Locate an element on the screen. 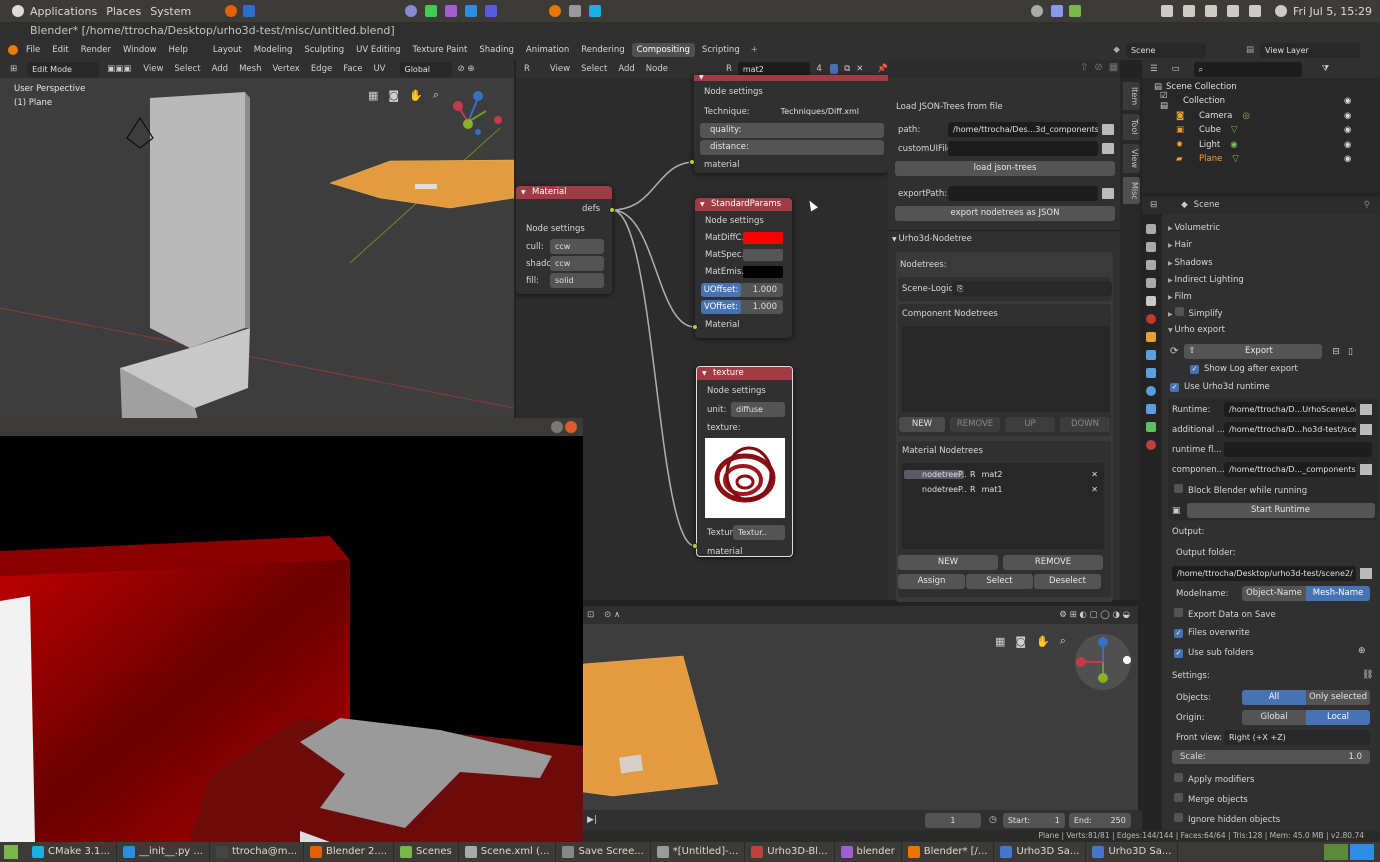 This screenshot has width=1380, height=862. mat-specular-color is located at coordinates (763, 255).